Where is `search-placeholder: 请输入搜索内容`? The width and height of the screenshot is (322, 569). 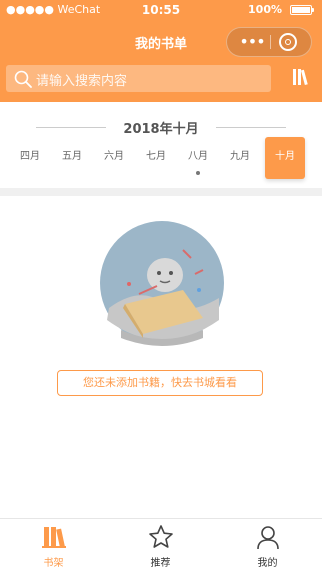
search-placeholder: 请输入搜索内容 is located at coordinates (82, 81).